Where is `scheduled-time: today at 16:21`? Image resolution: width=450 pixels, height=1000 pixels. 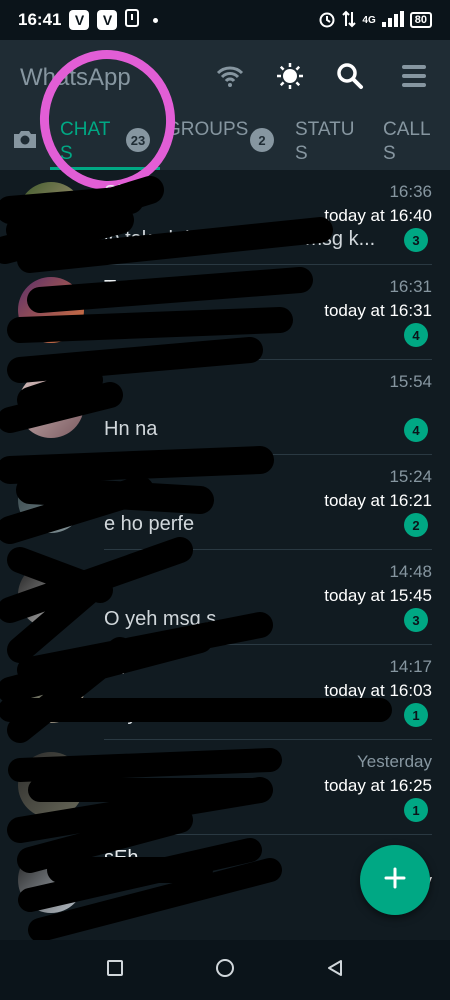
scheduled-time: today at 16:21 is located at coordinates (378, 500).